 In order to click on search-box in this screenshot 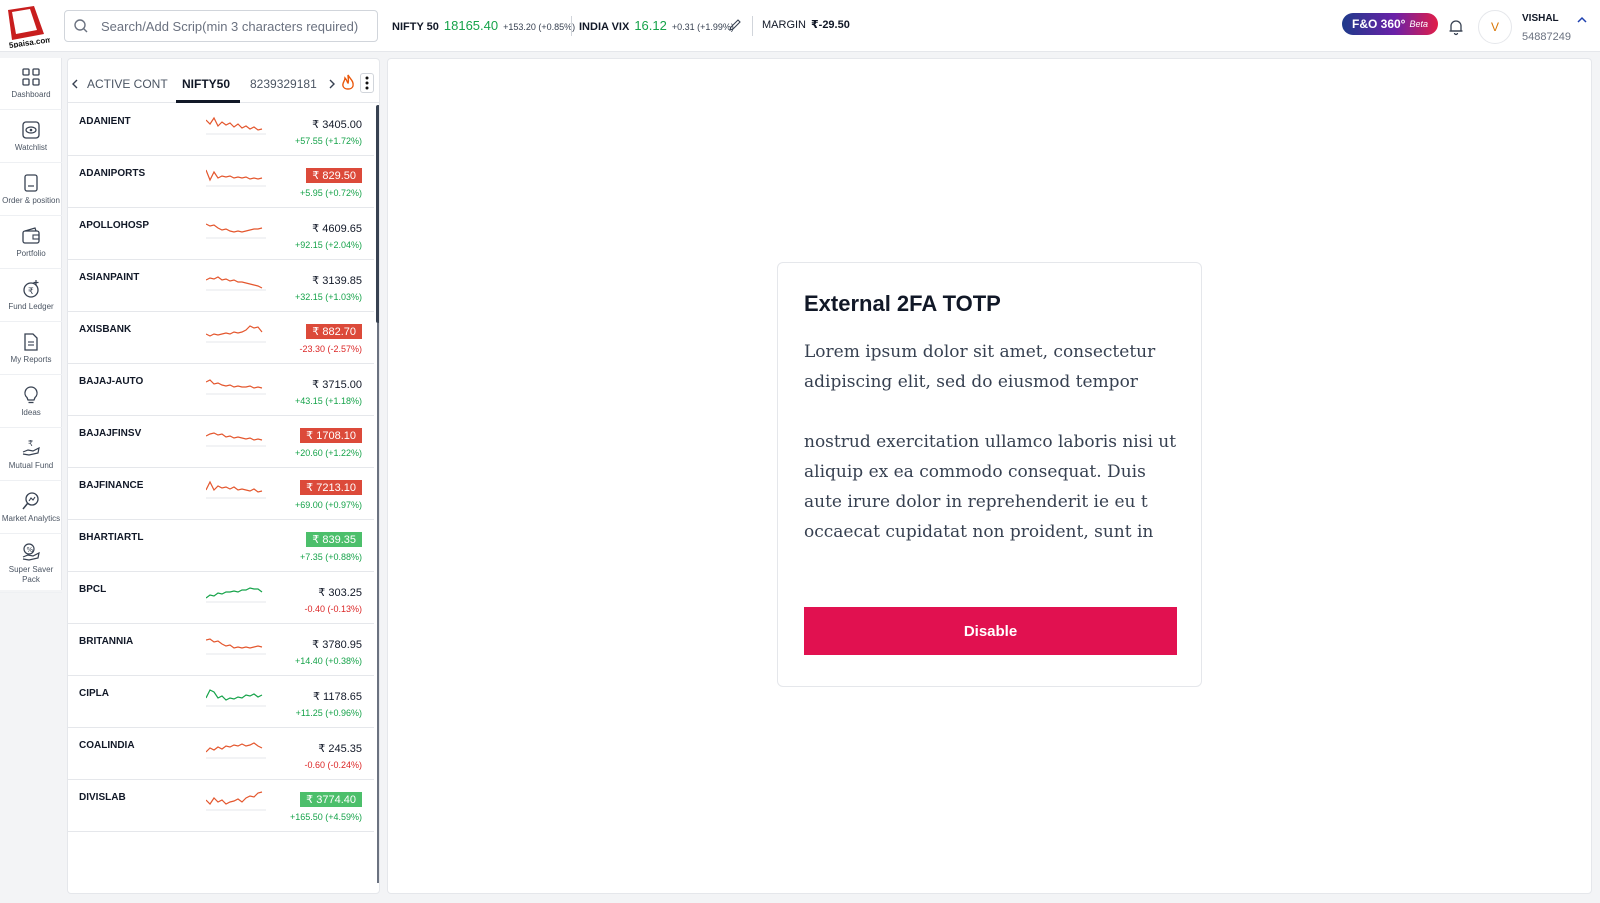, I will do `click(221, 26)`.